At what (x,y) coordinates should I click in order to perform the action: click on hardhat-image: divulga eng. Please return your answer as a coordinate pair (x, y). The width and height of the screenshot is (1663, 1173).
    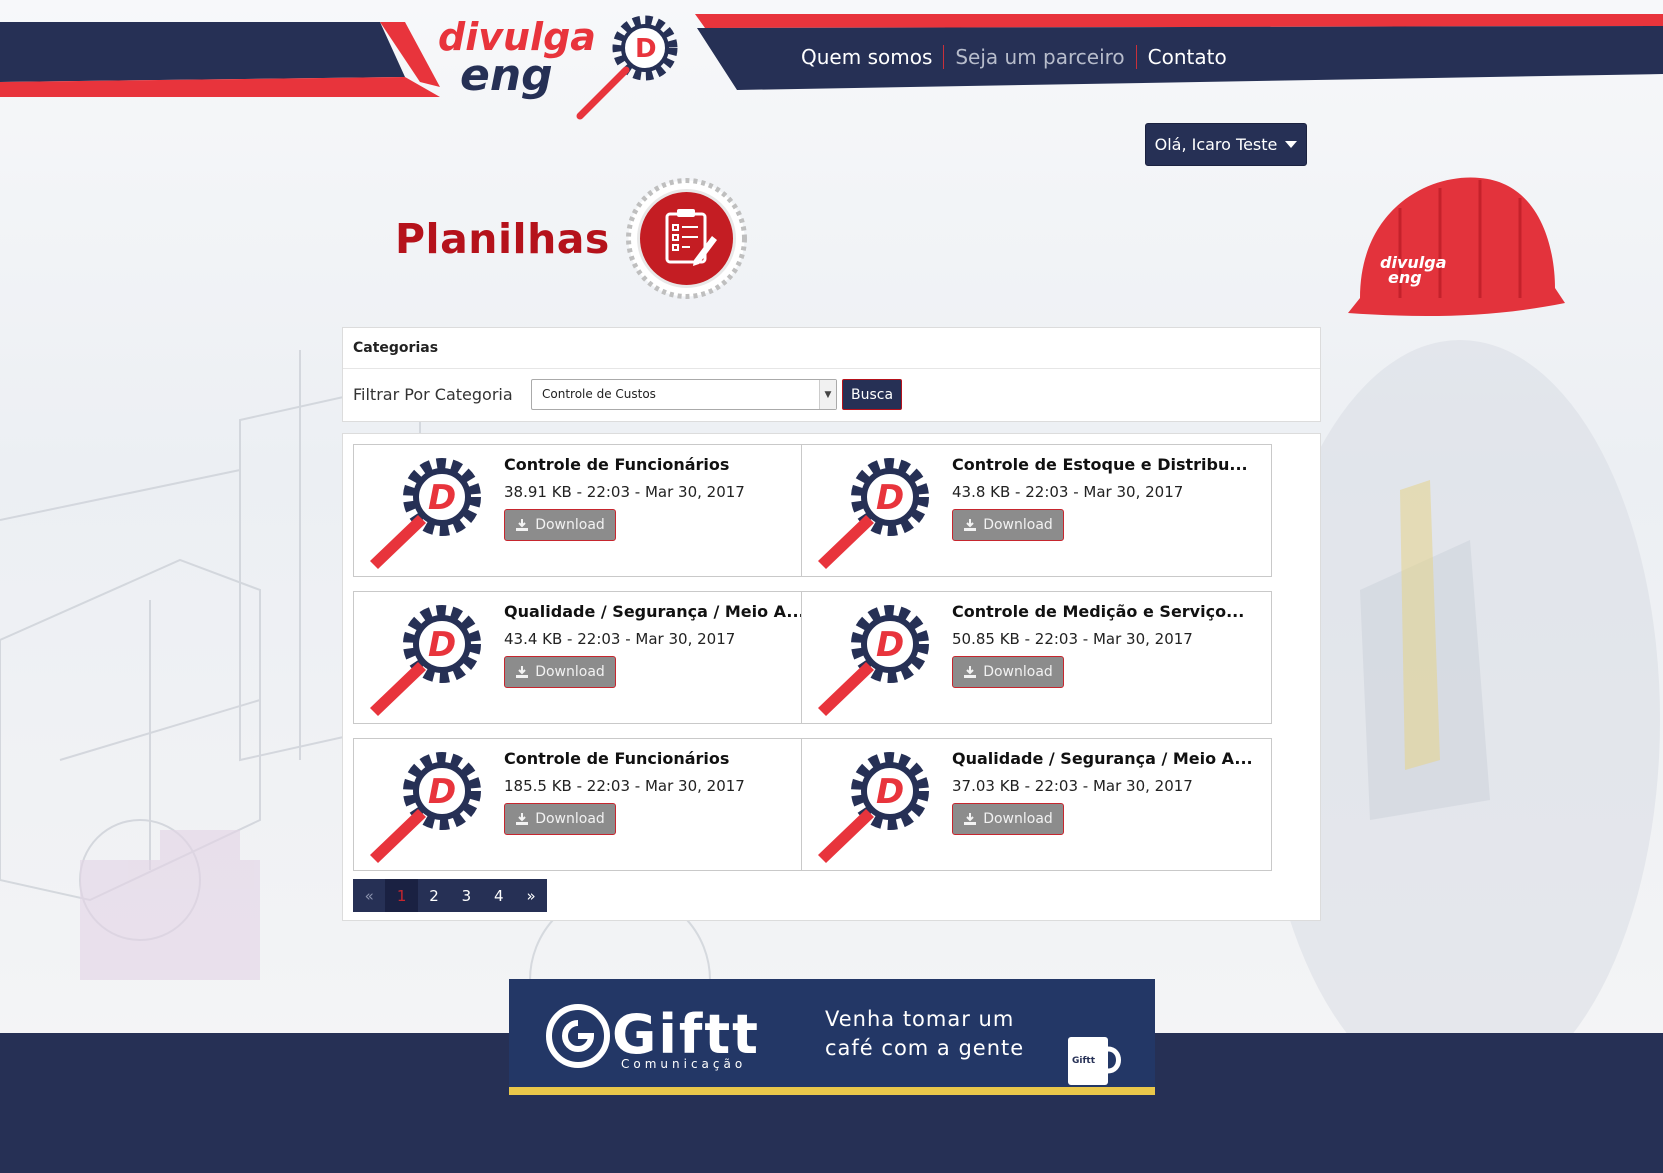
    Looking at the image, I should click on (1456, 246).